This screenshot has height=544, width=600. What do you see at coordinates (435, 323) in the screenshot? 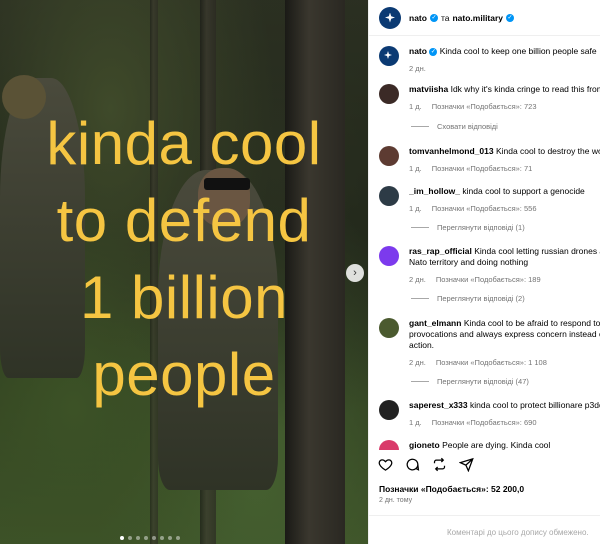
I see `comment-username: gant_elmann` at bounding box center [435, 323].